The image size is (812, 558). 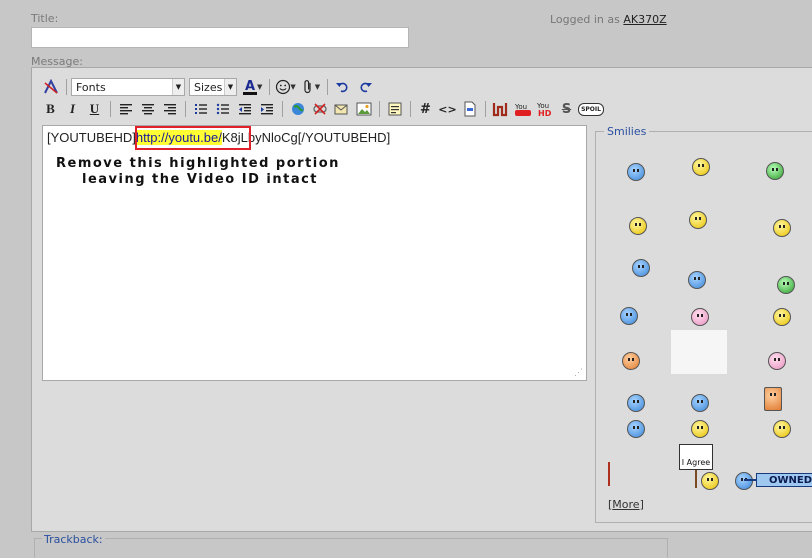 I want to click on html-code-icon, so click(x=469, y=109).